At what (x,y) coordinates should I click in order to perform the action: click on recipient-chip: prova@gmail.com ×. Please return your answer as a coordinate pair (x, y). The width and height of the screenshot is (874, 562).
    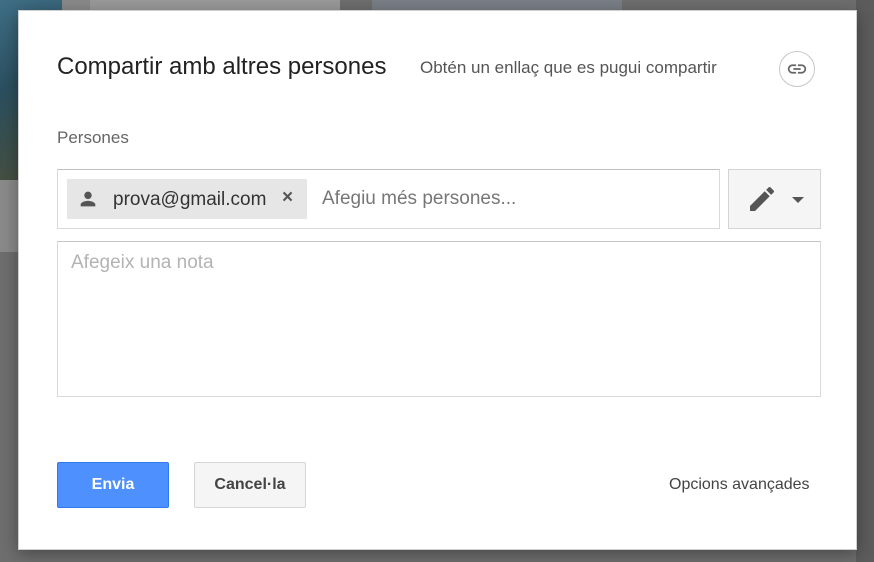
    Looking at the image, I should click on (187, 199).